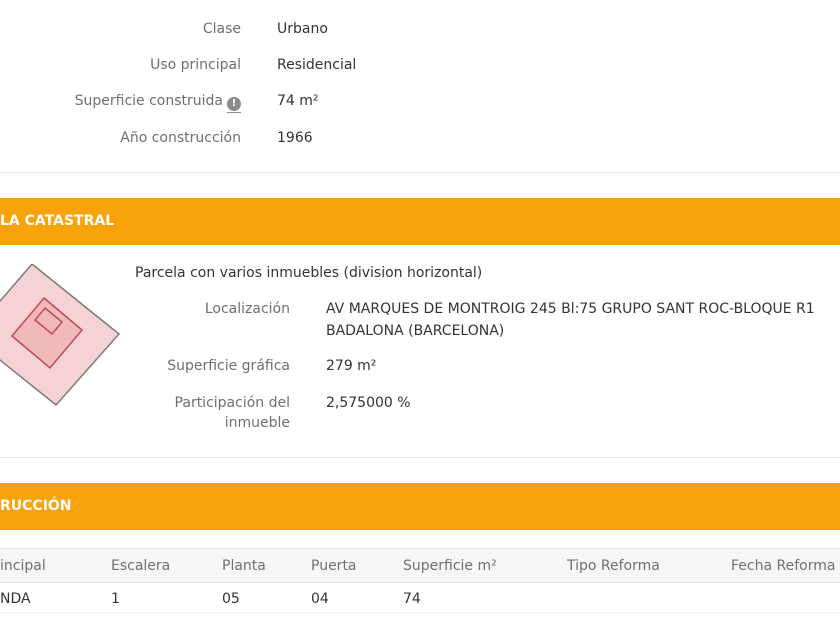  I want to click on superficie-grafica-value: 279 m², so click(351, 366).